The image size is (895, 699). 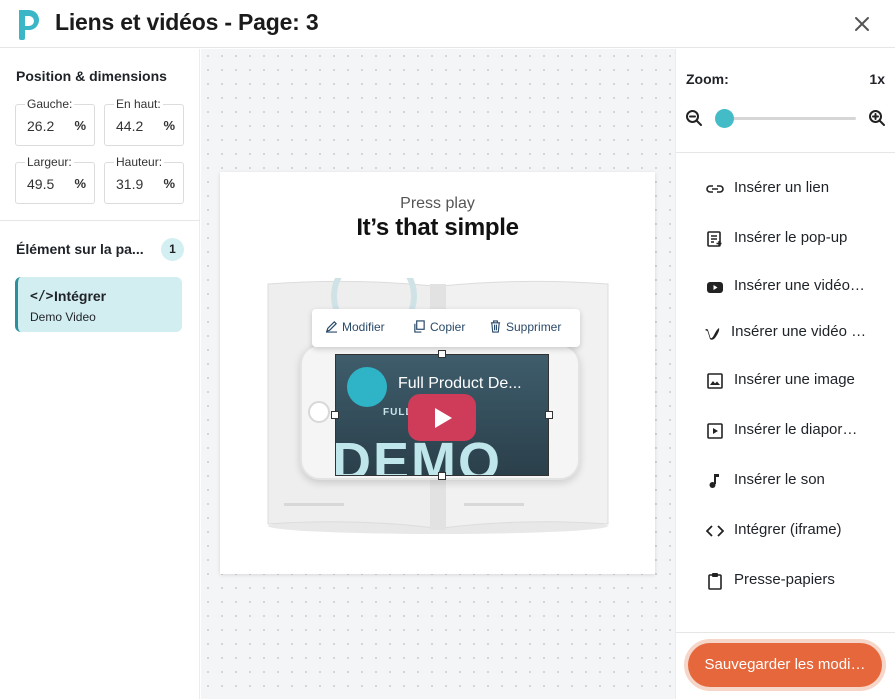 I want to click on embed-iframe-button: Intégrer (iframe), so click(x=791, y=530).